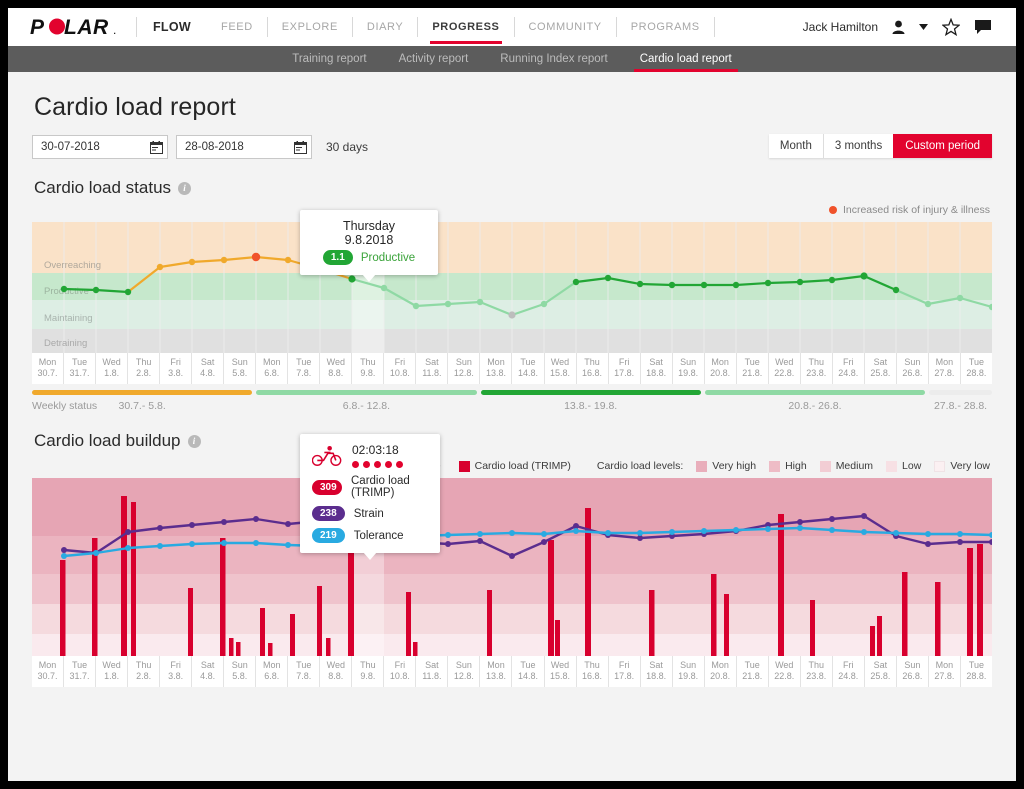  Describe the element at coordinates (303, 671) in the screenshot. I see `axis-tick: Tue 7.8.` at that location.